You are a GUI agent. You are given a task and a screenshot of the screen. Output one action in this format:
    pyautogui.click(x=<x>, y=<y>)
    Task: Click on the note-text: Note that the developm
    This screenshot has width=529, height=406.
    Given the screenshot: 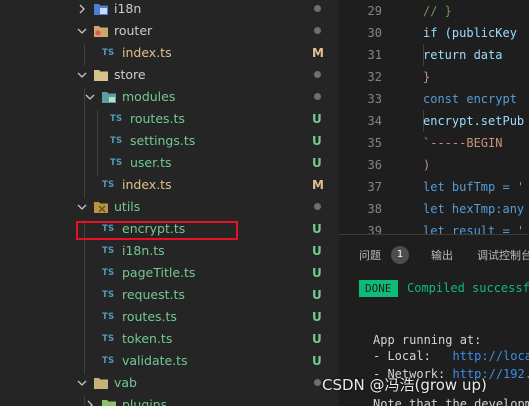 What is the action you would take?
    pyautogui.click(x=451, y=401)
    